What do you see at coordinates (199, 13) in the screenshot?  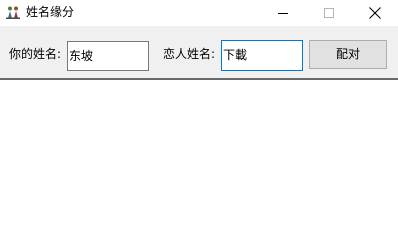 I see `title-bar: 姓名缘分` at bounding box center [199, 13].